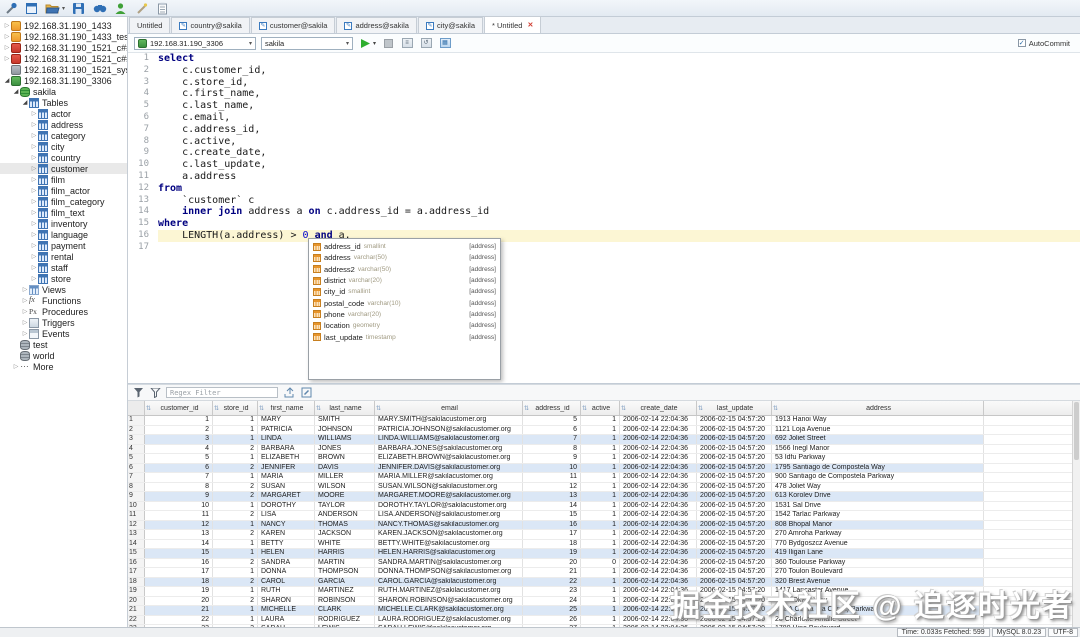  What do you see at coordinates (445, 43) in the screenshot?
I see `format-button: ▦` at bounding box center [445, 43].